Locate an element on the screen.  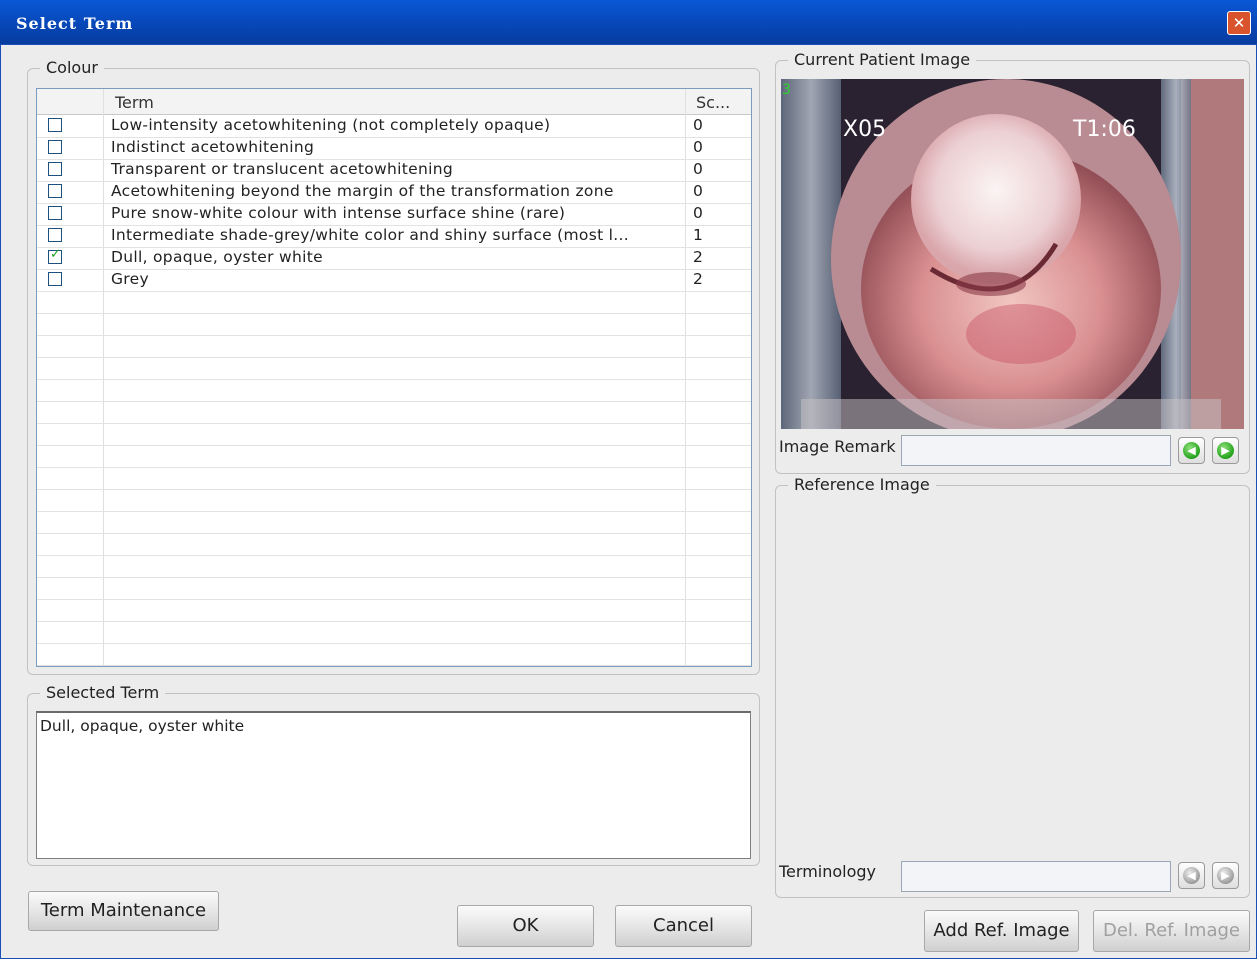
score-cell: 1 is located at coordinates (698, 235).